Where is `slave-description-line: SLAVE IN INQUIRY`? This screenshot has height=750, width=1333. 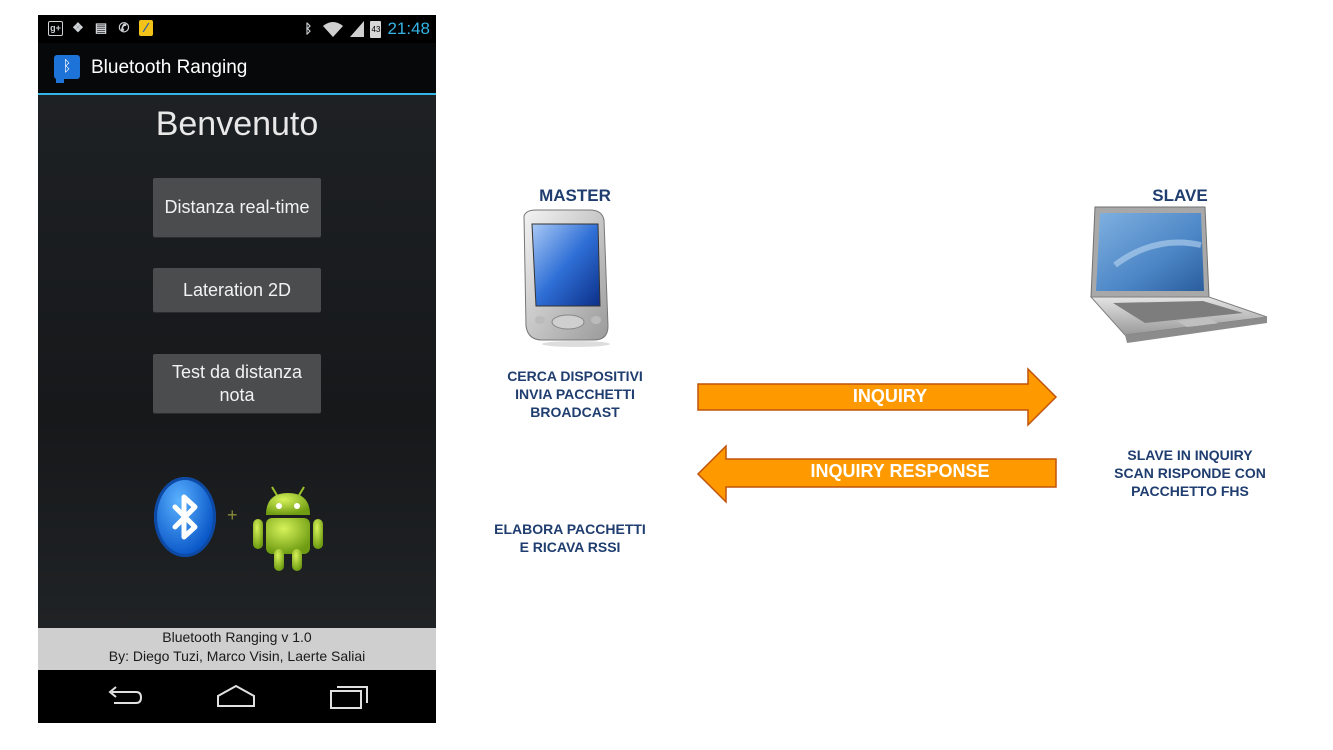 slave-description-line: SLAVE IN INQUIRY is located at coordinates (1190, 455).